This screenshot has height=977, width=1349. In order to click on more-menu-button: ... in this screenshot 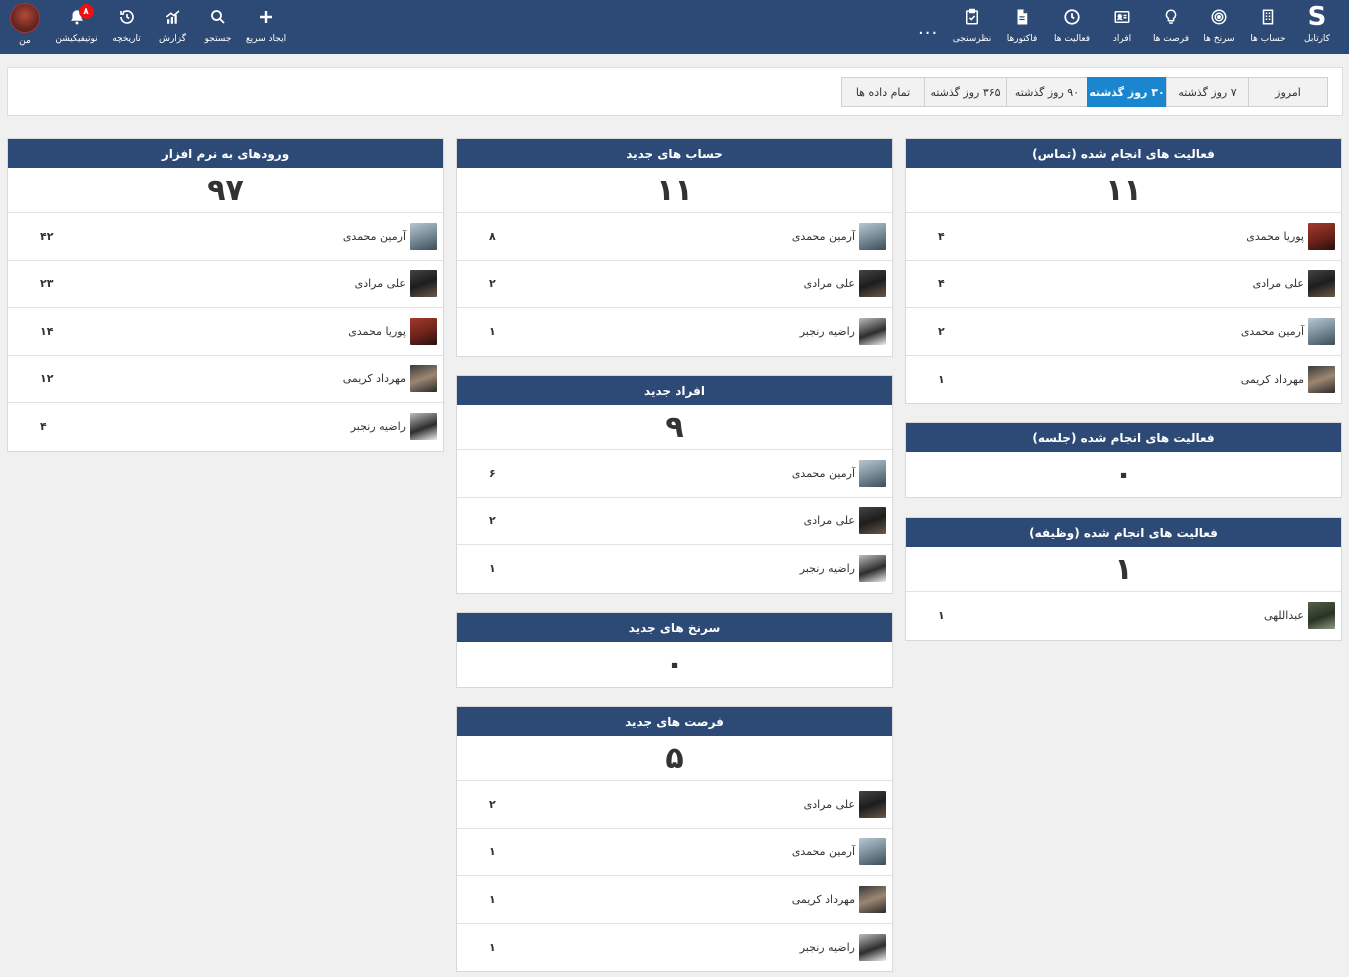, I will do `click(928, 28)`.